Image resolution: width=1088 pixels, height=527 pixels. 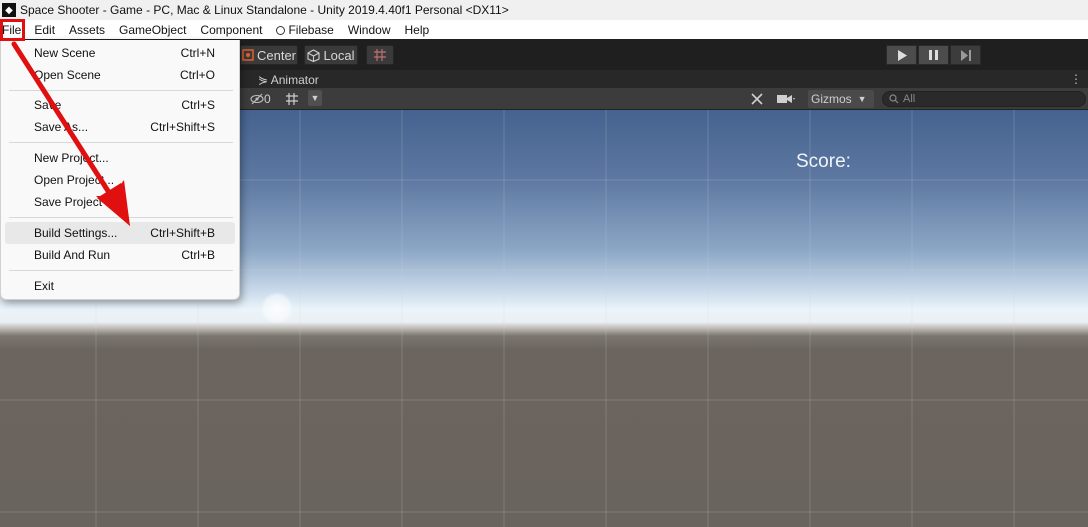 I want to click on camera-toggle, so click(x=786, y=99).